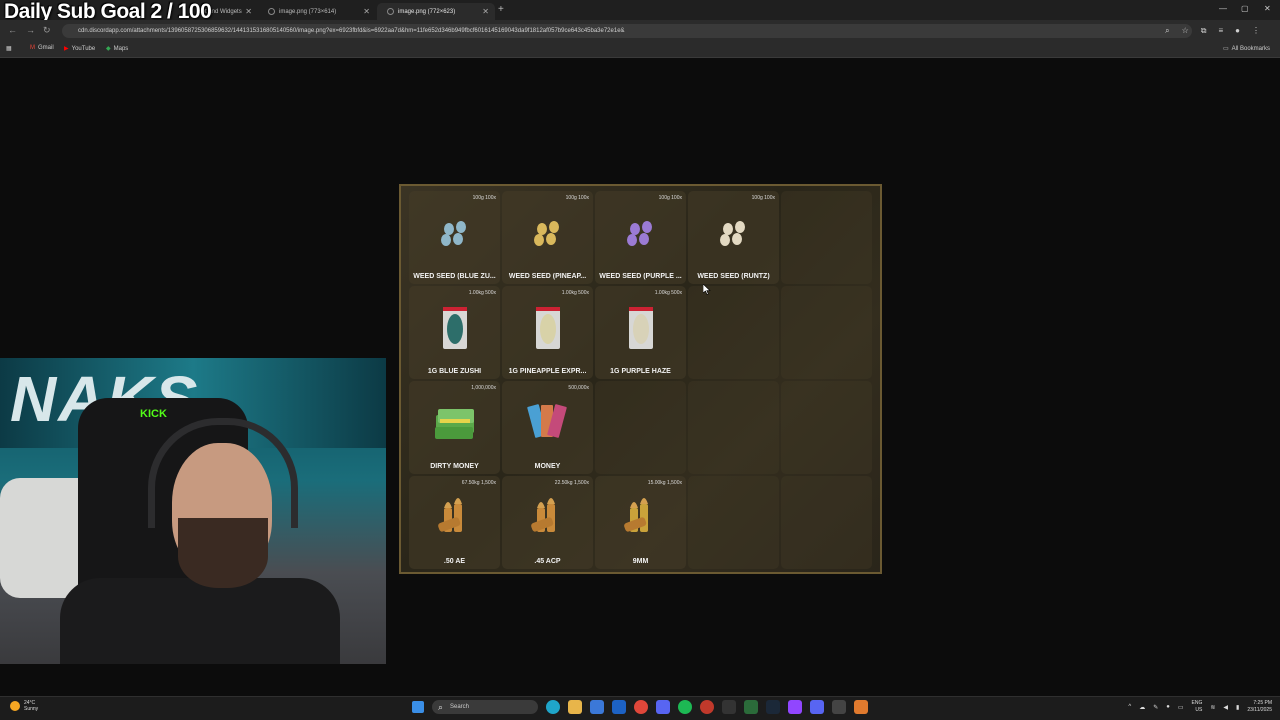 This screenshot has width=1280, height=720. What do you see at coordinates (547, 522) in the screenshot?
I see `inventory-slot: 22.50kg 1,500x .45 ACP` at bounding box center [547, 522].